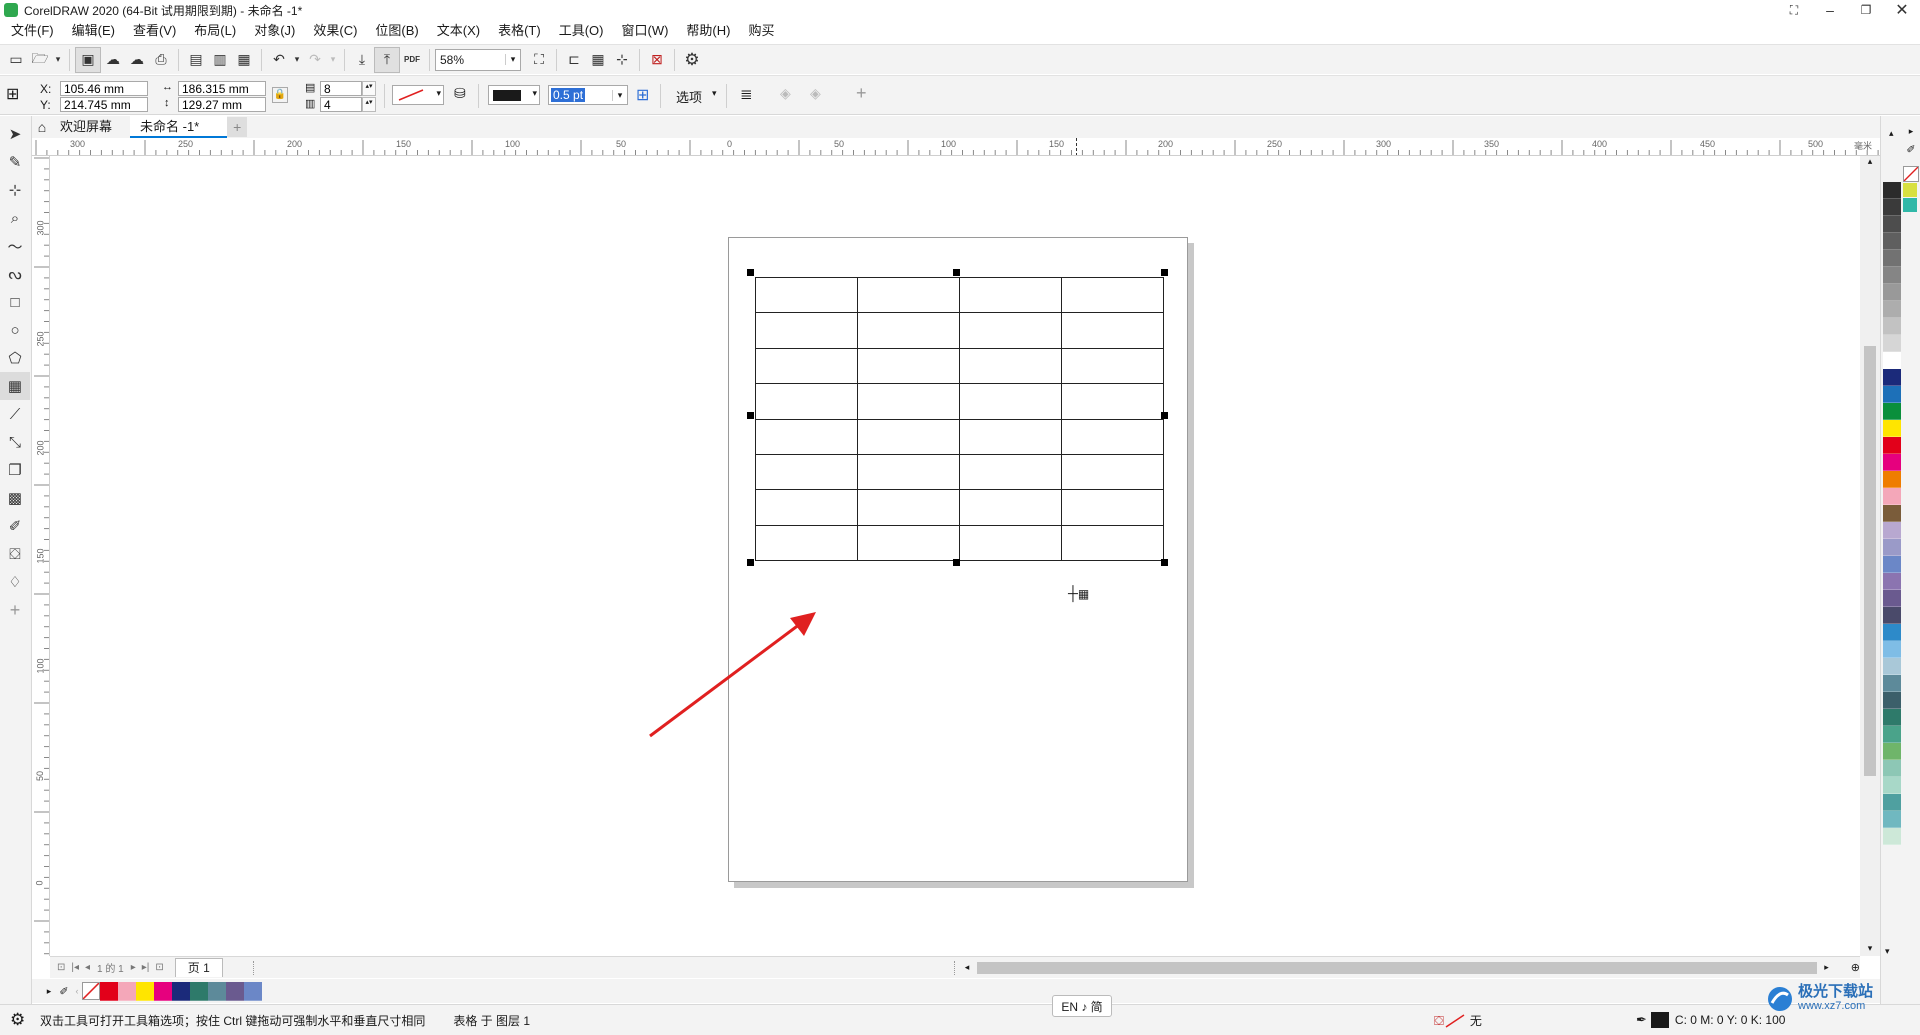 The width and height of the screenshot is (1920, 1035). I want to click on home-icon: ⌂, so click(42, 127).